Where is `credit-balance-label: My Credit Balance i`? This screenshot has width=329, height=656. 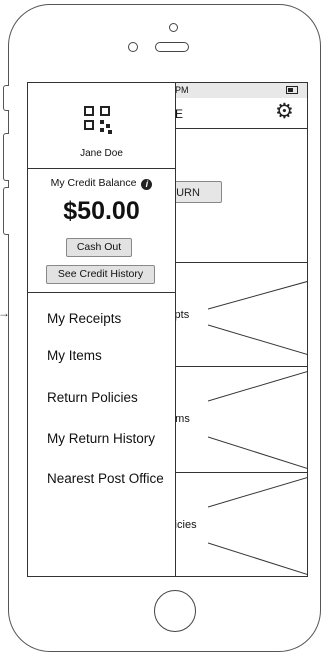 credit-balance-label: My Credit Balance i is located at coordinates (101, 183).